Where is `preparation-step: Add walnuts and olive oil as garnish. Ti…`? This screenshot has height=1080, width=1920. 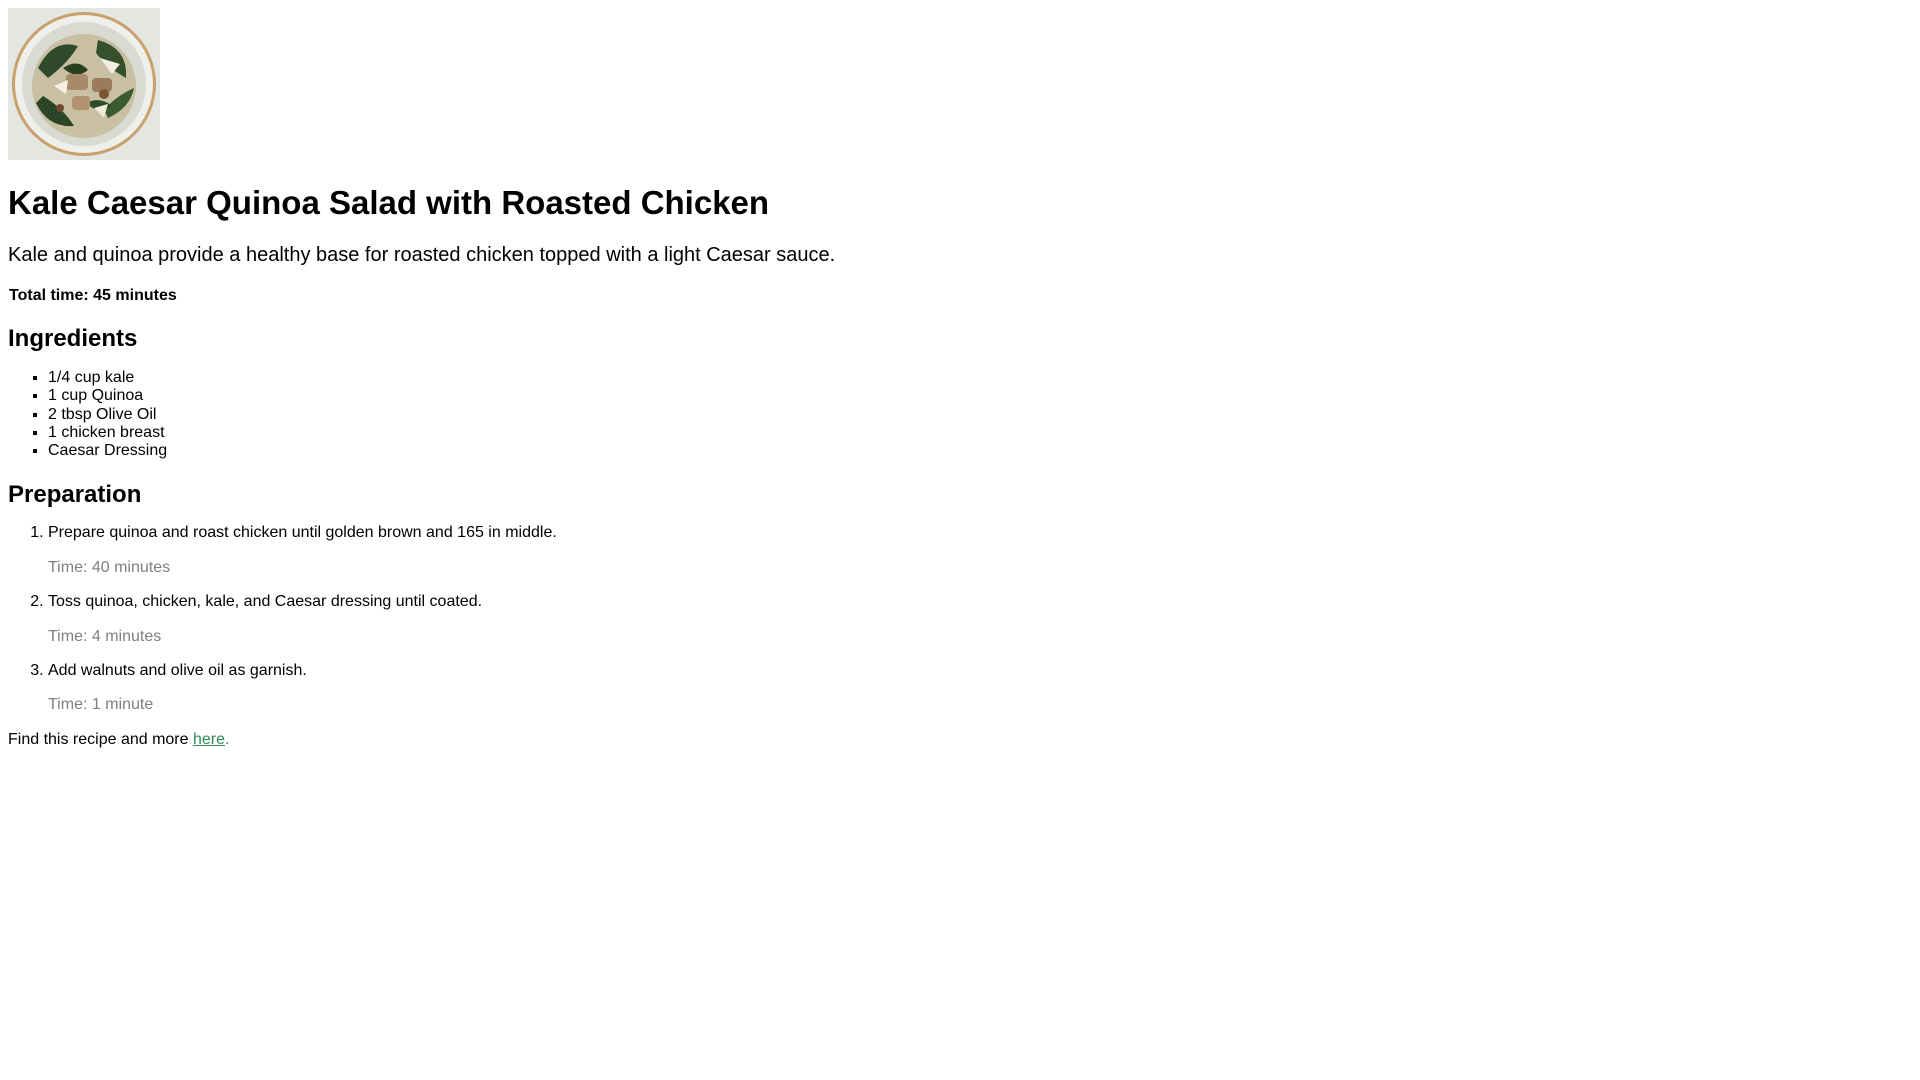
preparation-step: Add walnuts and olive oil as garnish. Ti… is located at coordinates (972, 688).